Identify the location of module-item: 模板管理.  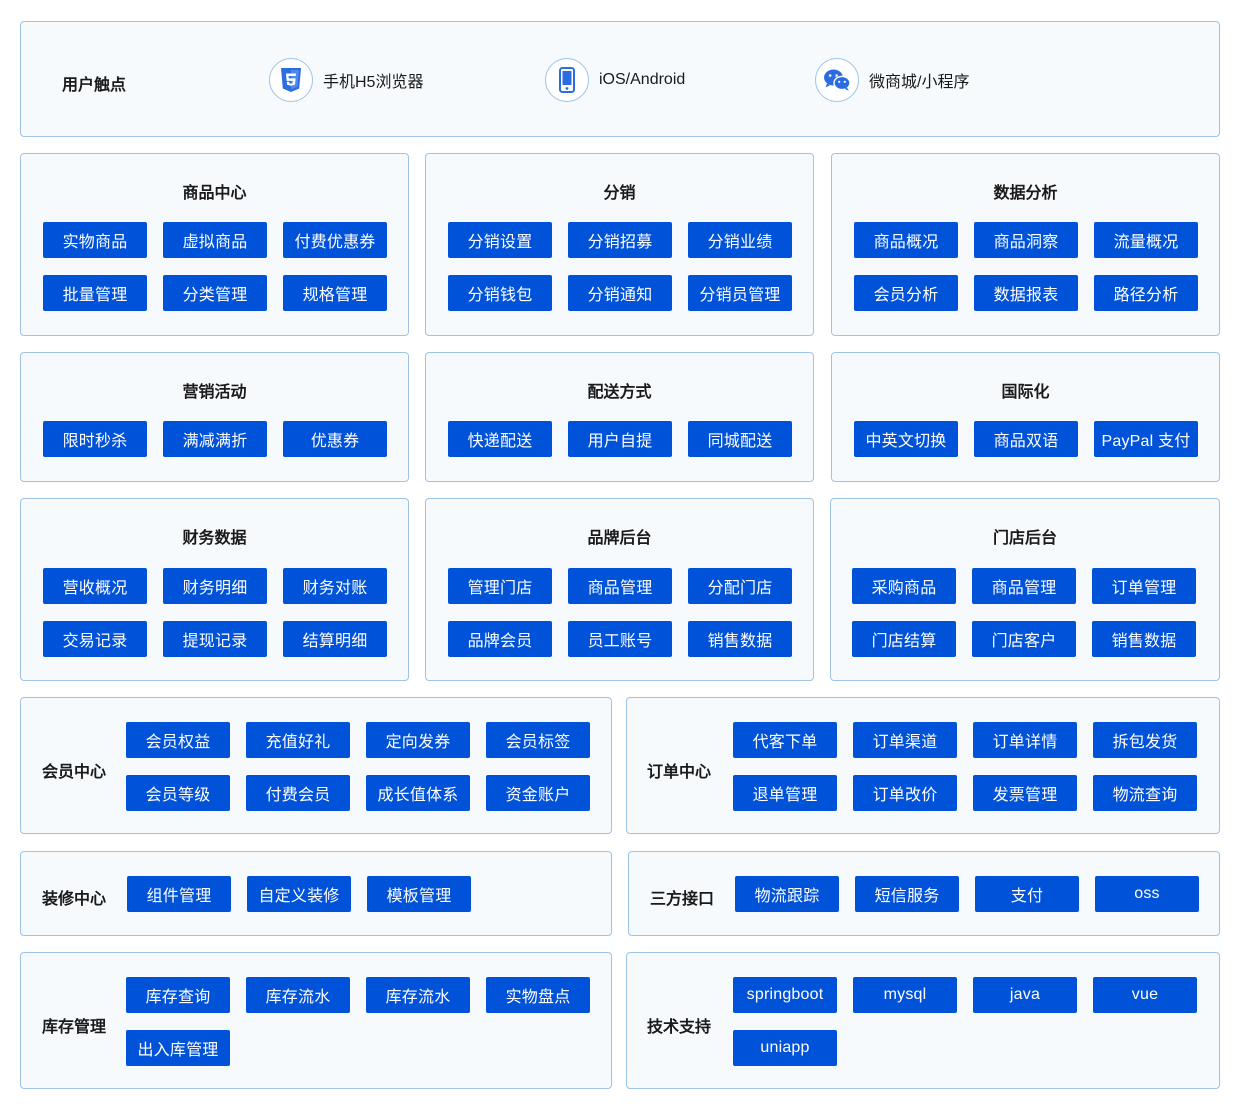
(419, 894).